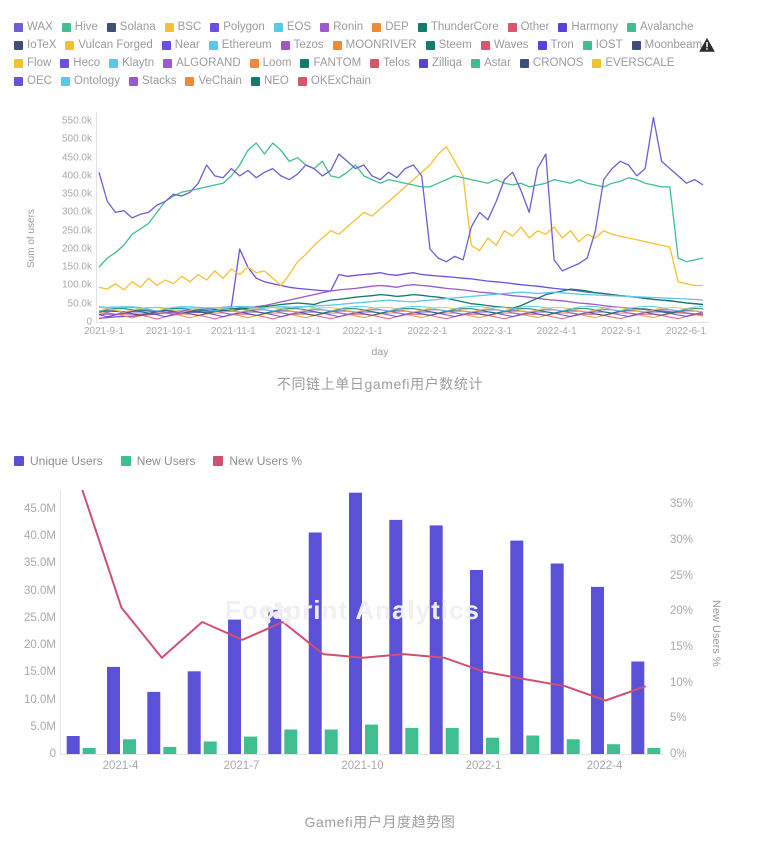 This screenshot has width=760, height=854. I want to click on chart1-legend-item: Hive, so click(79, 27).